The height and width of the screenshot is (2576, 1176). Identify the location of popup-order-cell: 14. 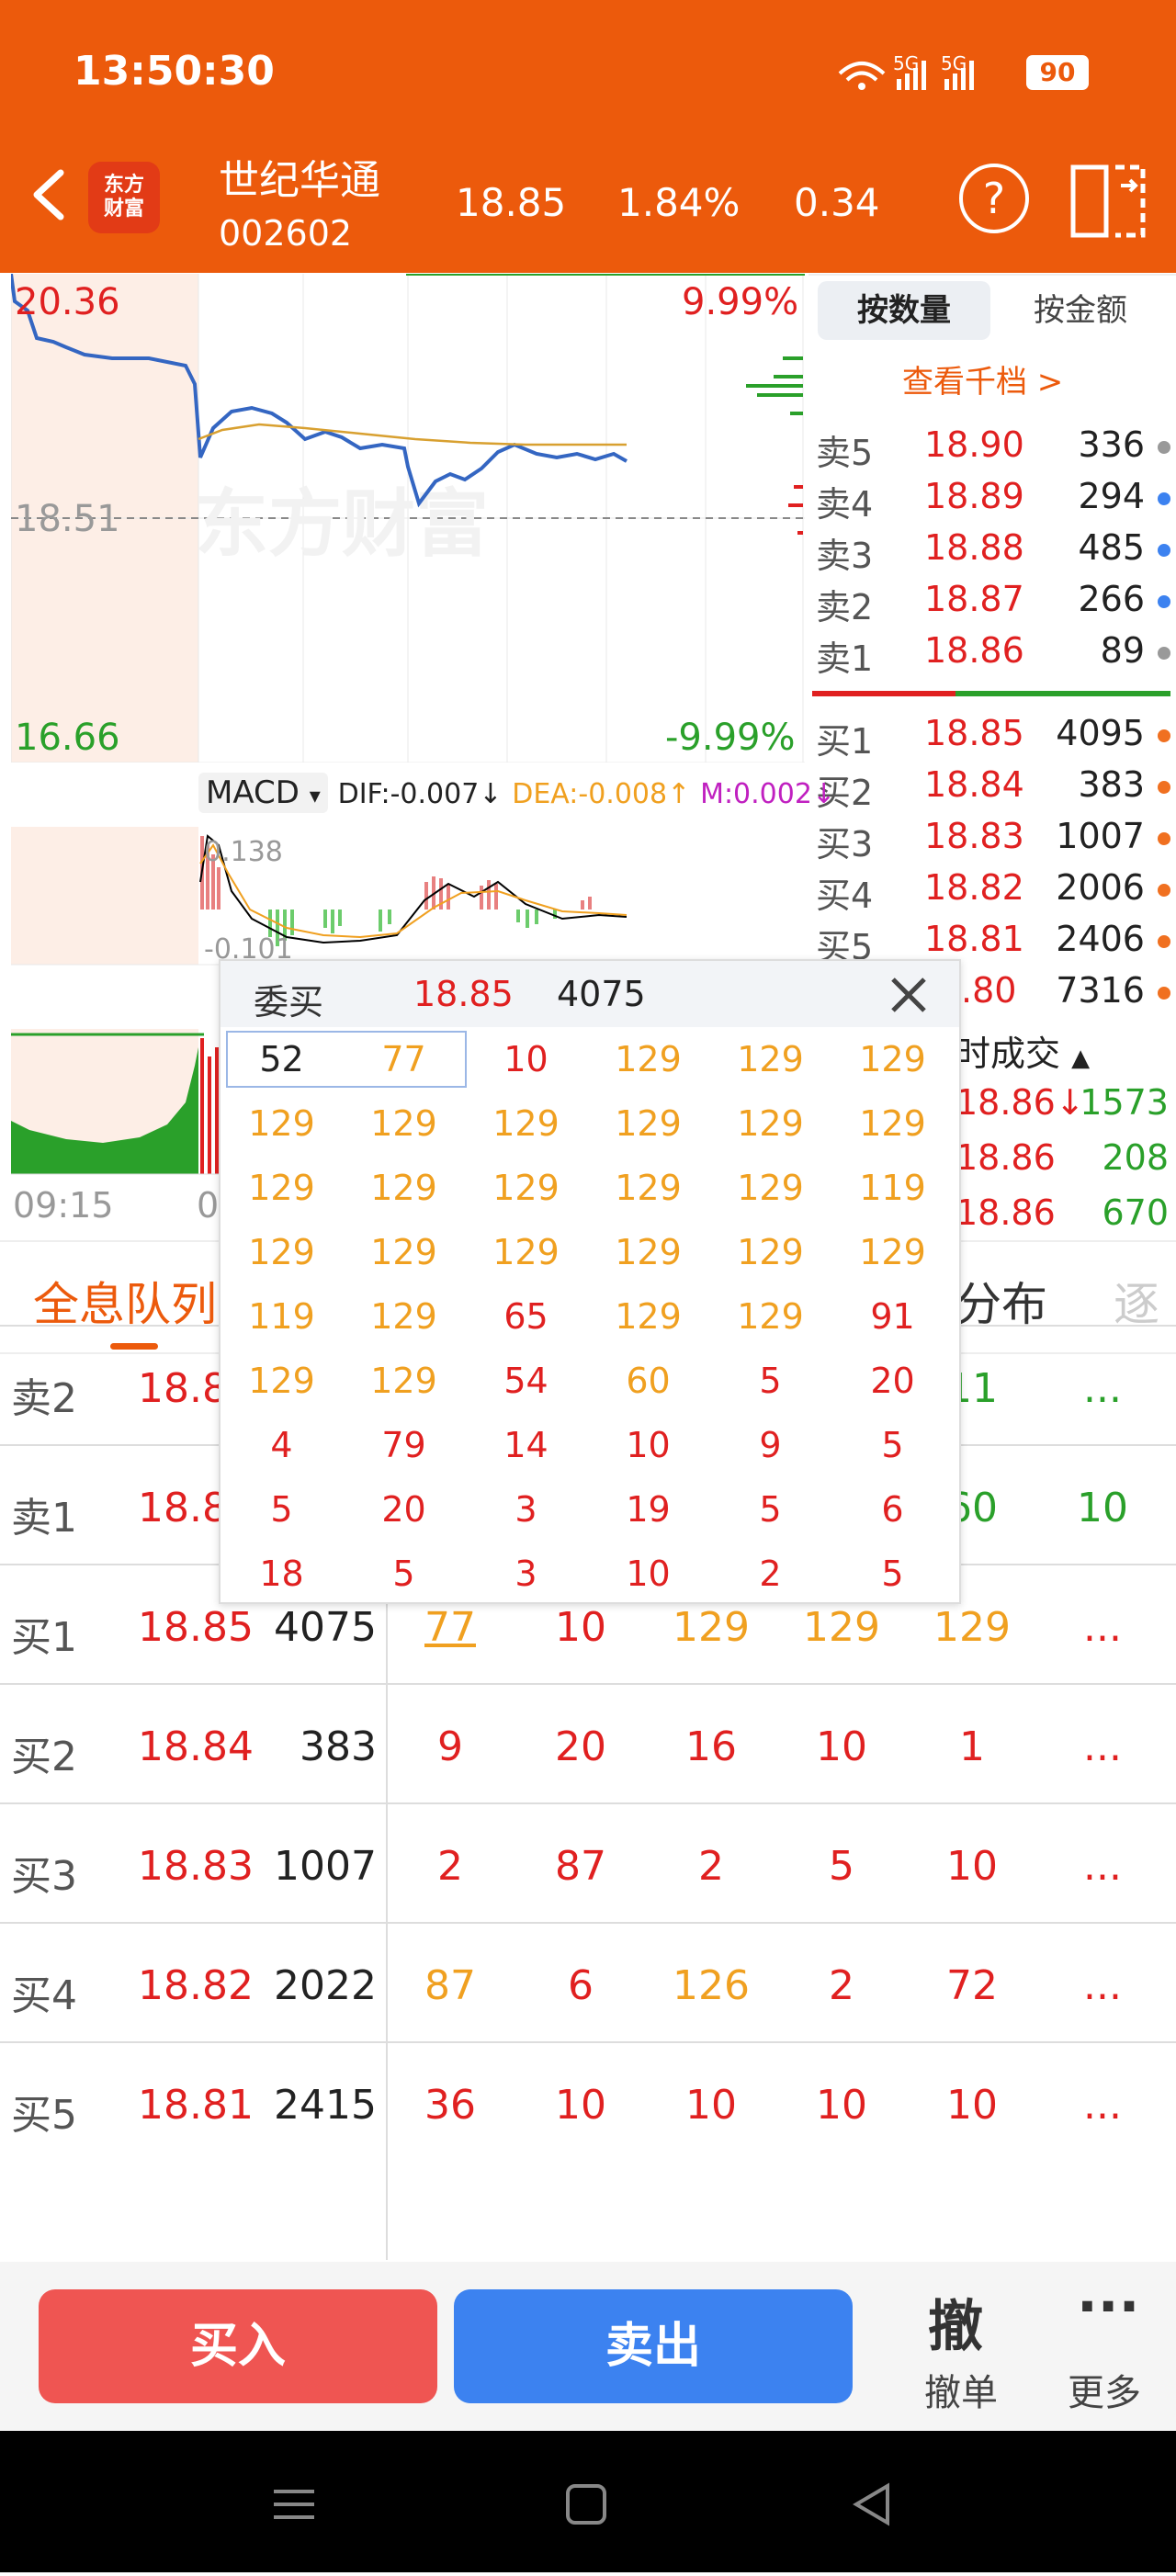
(526, 1445).